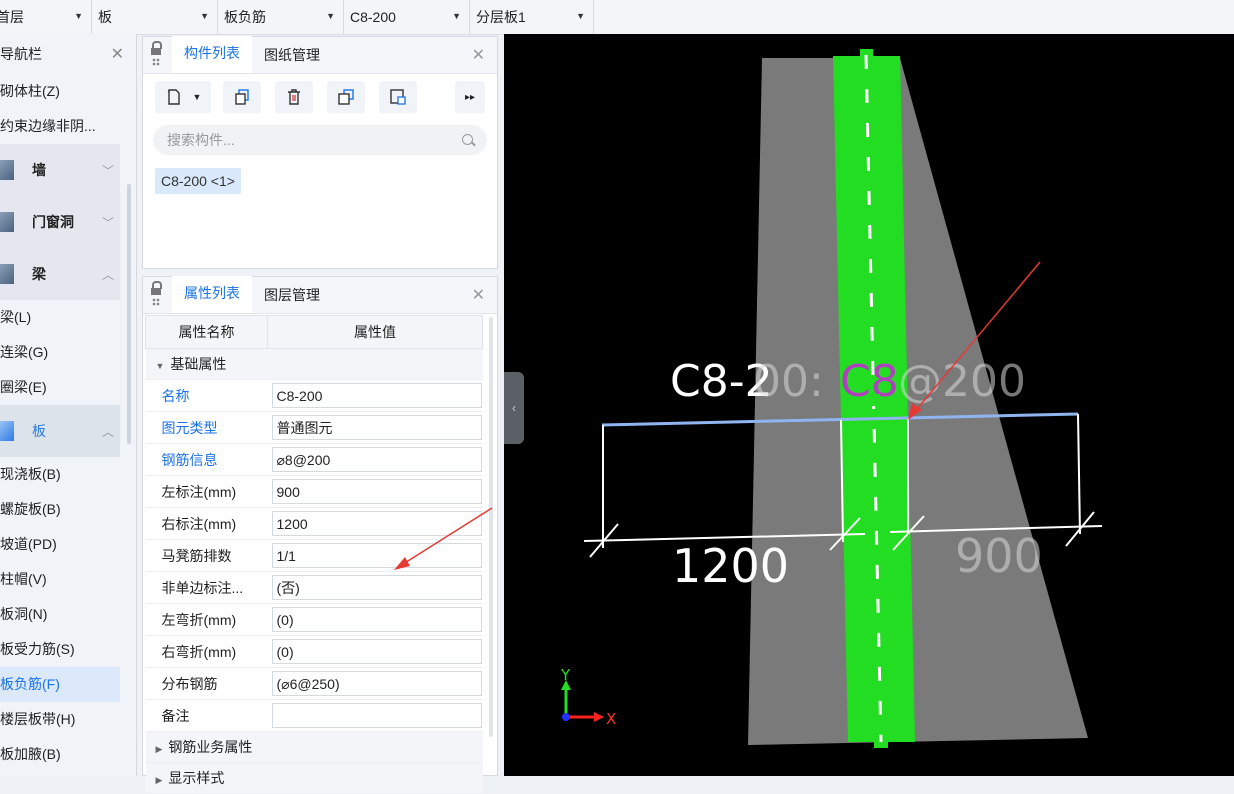  Describe the element at coordinates (456, 16) in the screenshot. I see `chevron-down-icon: ▼` at that location.